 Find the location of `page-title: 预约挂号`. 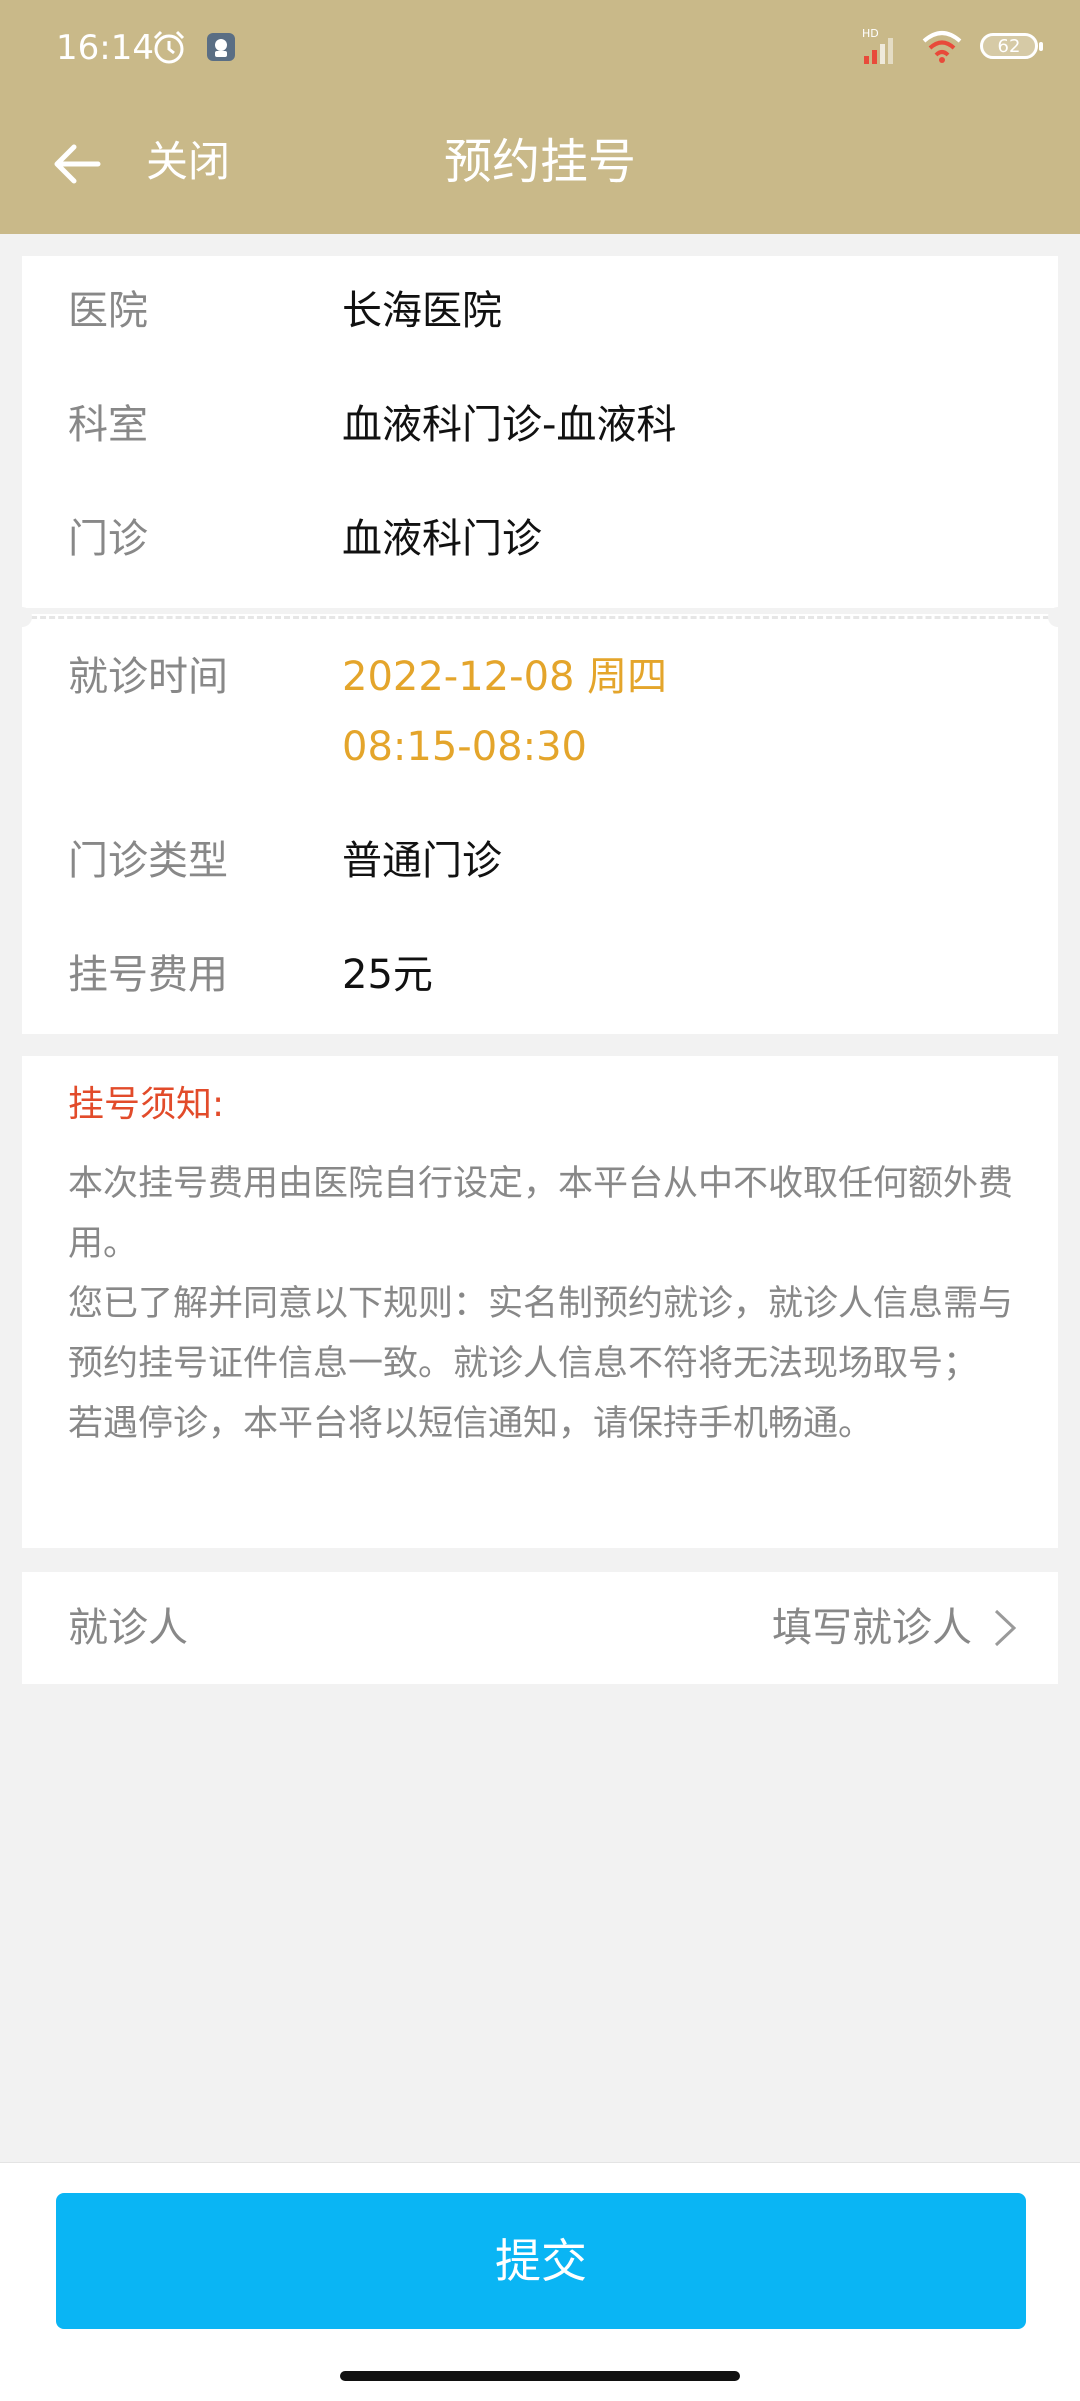

page-title: 预约挂号 is located at coordinates (539, 162).